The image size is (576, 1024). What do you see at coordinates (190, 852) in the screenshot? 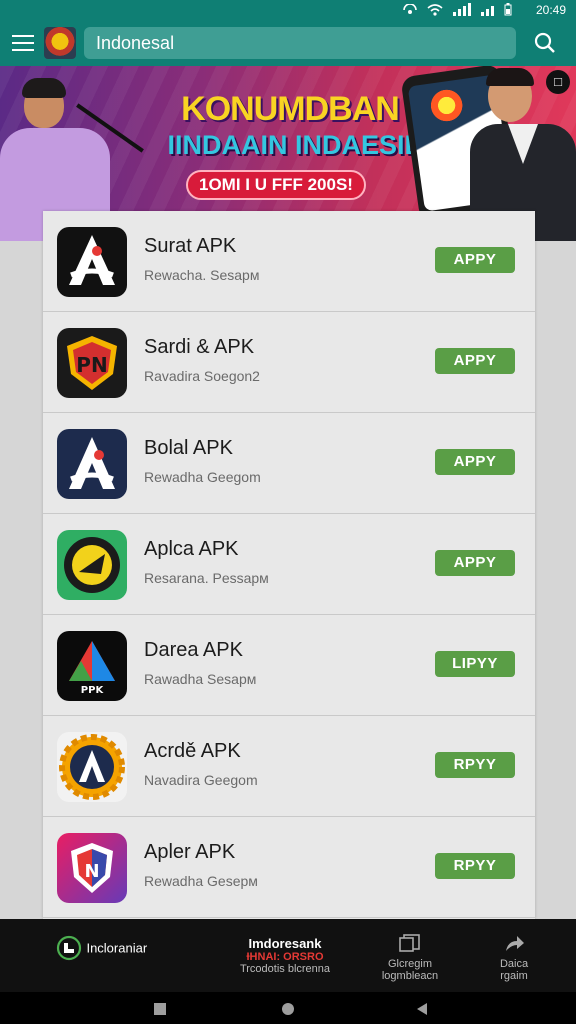
I see `app-name: Apler APK` at bounding box center [190, 852].